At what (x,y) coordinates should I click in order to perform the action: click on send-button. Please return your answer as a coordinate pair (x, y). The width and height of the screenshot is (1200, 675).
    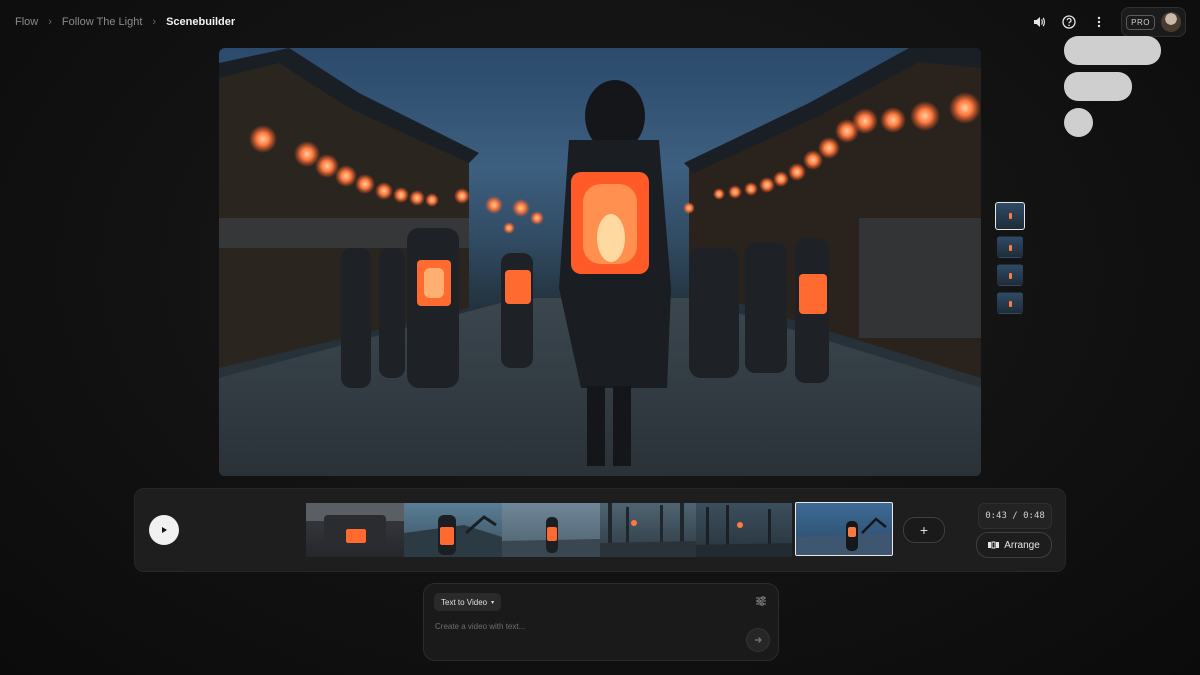
    Looking at the image, I should click on (758, 640).